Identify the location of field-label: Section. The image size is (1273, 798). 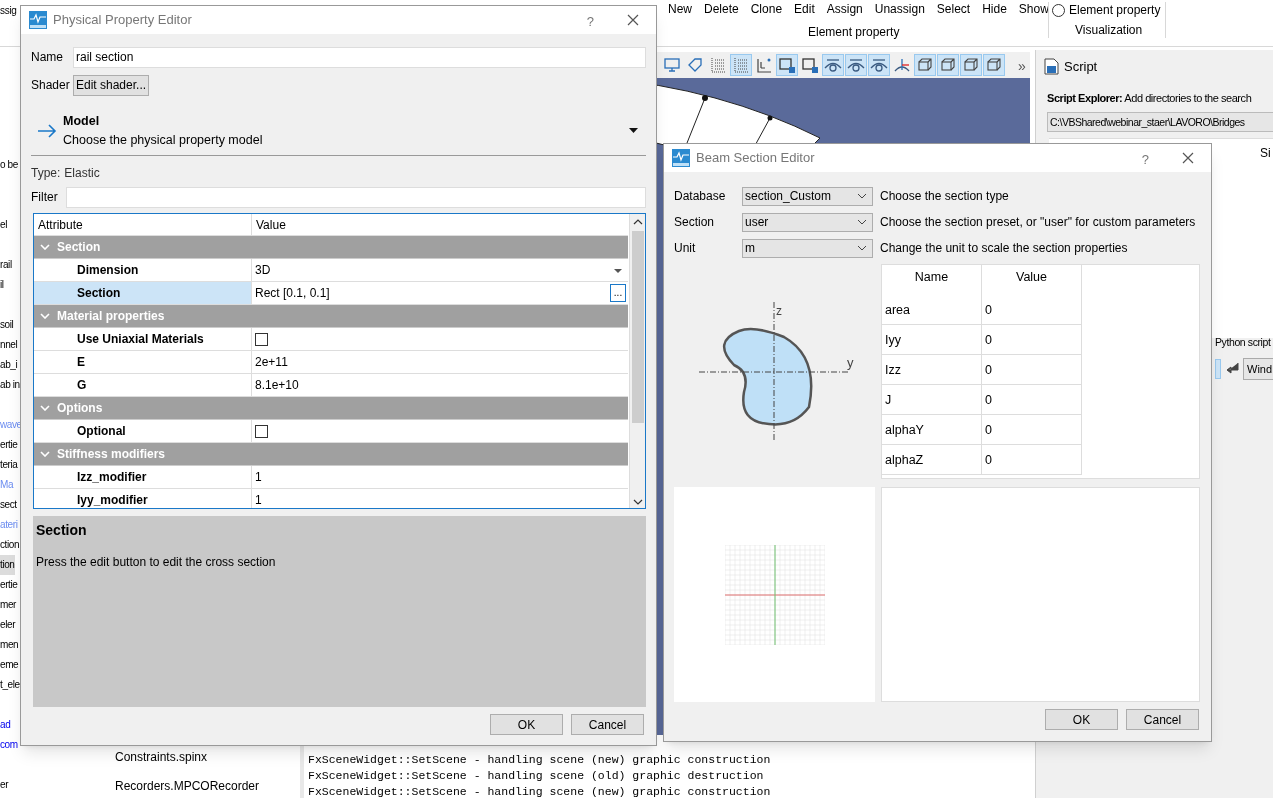
(695, 222).